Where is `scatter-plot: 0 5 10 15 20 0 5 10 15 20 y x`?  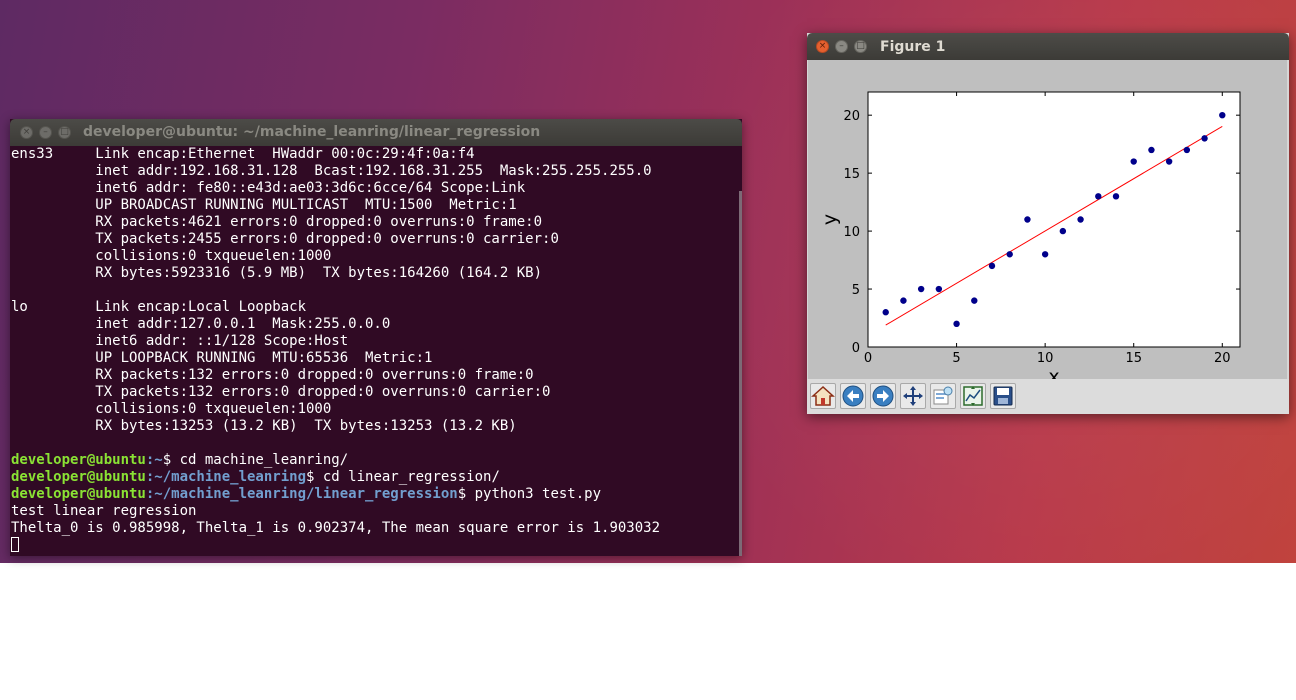
scatter-plot: 0 5 10 15 20 0 5 10 15 20 y x is located at coordinates (1030, 235).